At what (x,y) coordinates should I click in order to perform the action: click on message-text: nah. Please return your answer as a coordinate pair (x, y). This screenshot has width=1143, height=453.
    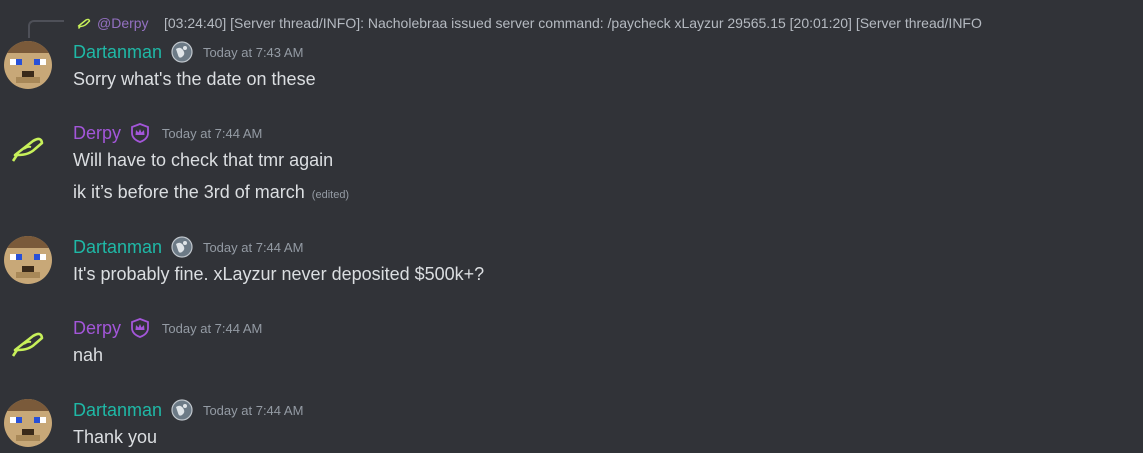
    Looking at the image, I should click on (88, 355).